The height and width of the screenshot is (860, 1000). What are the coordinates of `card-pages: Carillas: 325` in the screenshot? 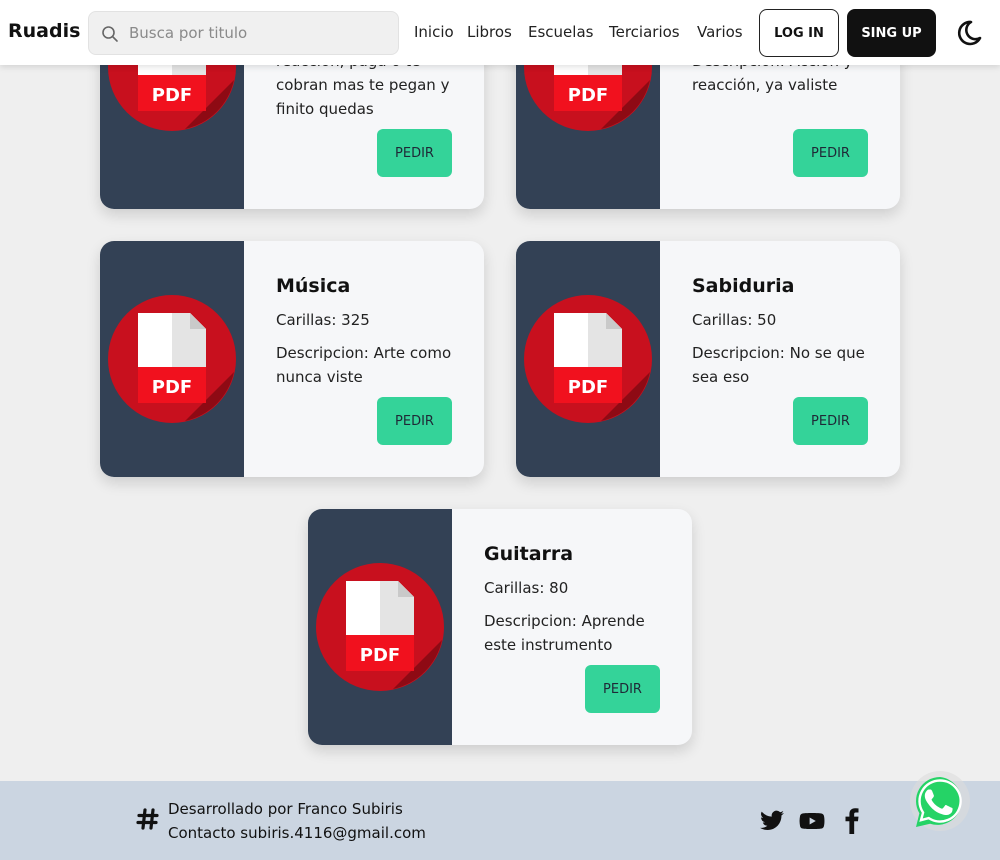 It's located at (323, 320).